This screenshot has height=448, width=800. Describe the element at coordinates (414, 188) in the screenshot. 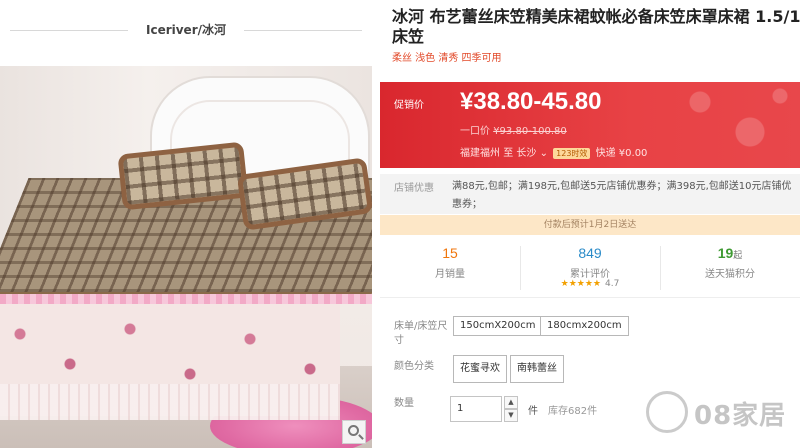

I see `promo-label: 店铺优惠` at that location.